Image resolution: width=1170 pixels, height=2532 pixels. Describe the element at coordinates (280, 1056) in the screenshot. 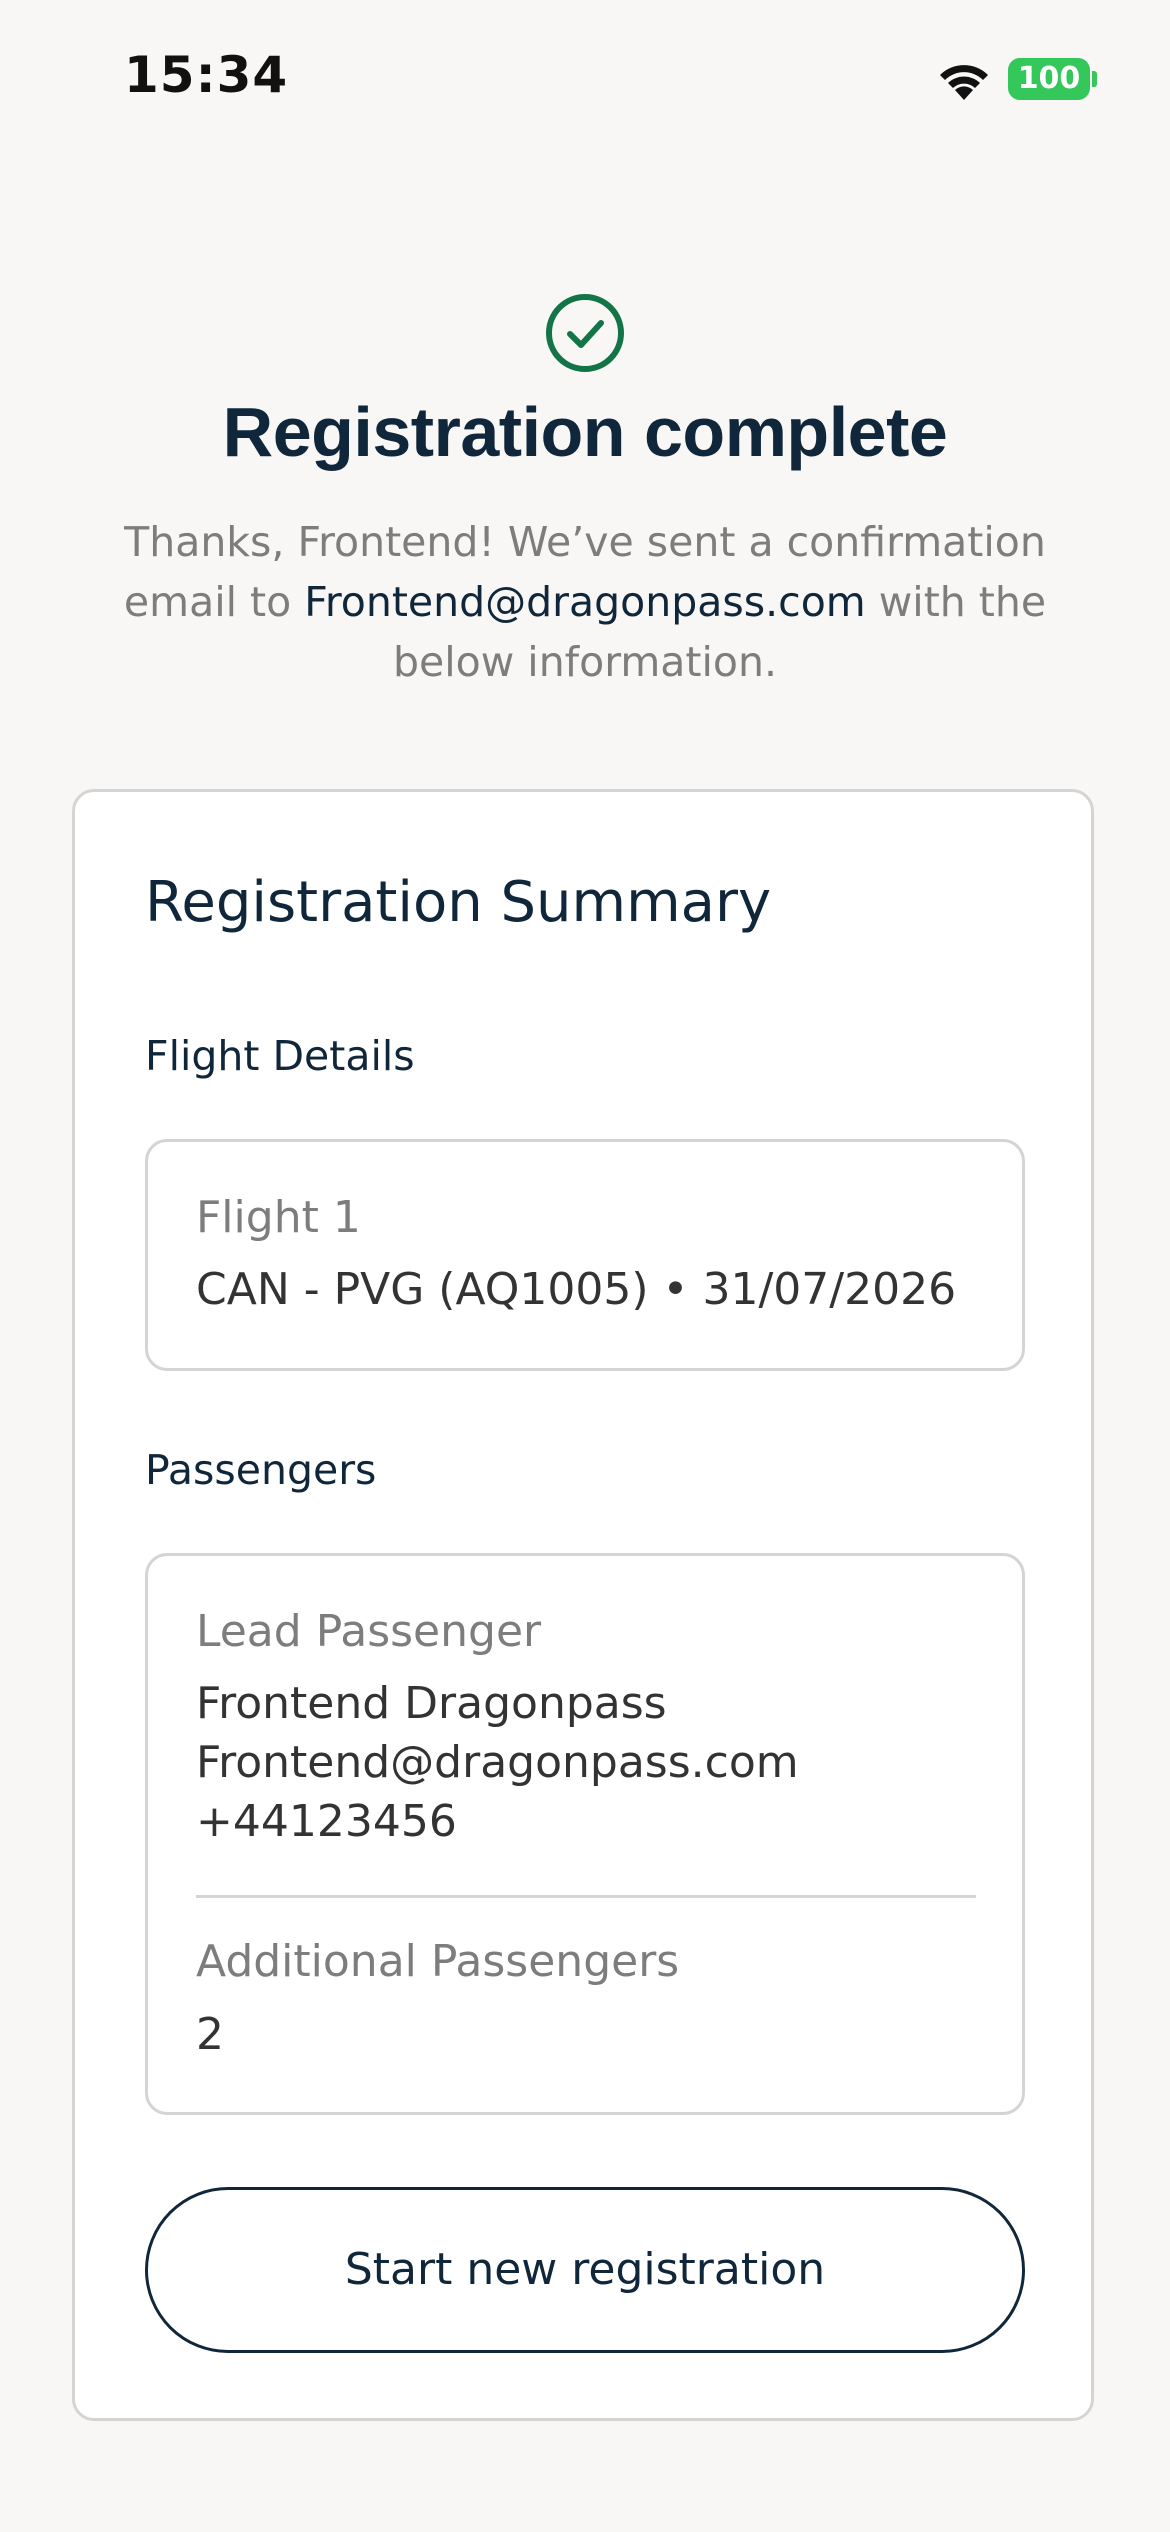

I see `flight-details-heading: Flight Details` at that location.